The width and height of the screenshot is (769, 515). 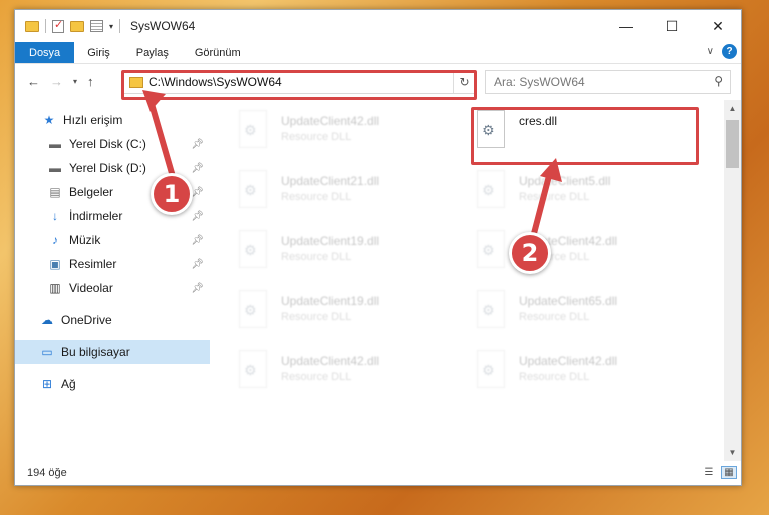 What do you see at coordinates (732, 280) in the screenshot?
I see `vertical-scrollbar: ▲ ▼` at bounding box center [732, 280].